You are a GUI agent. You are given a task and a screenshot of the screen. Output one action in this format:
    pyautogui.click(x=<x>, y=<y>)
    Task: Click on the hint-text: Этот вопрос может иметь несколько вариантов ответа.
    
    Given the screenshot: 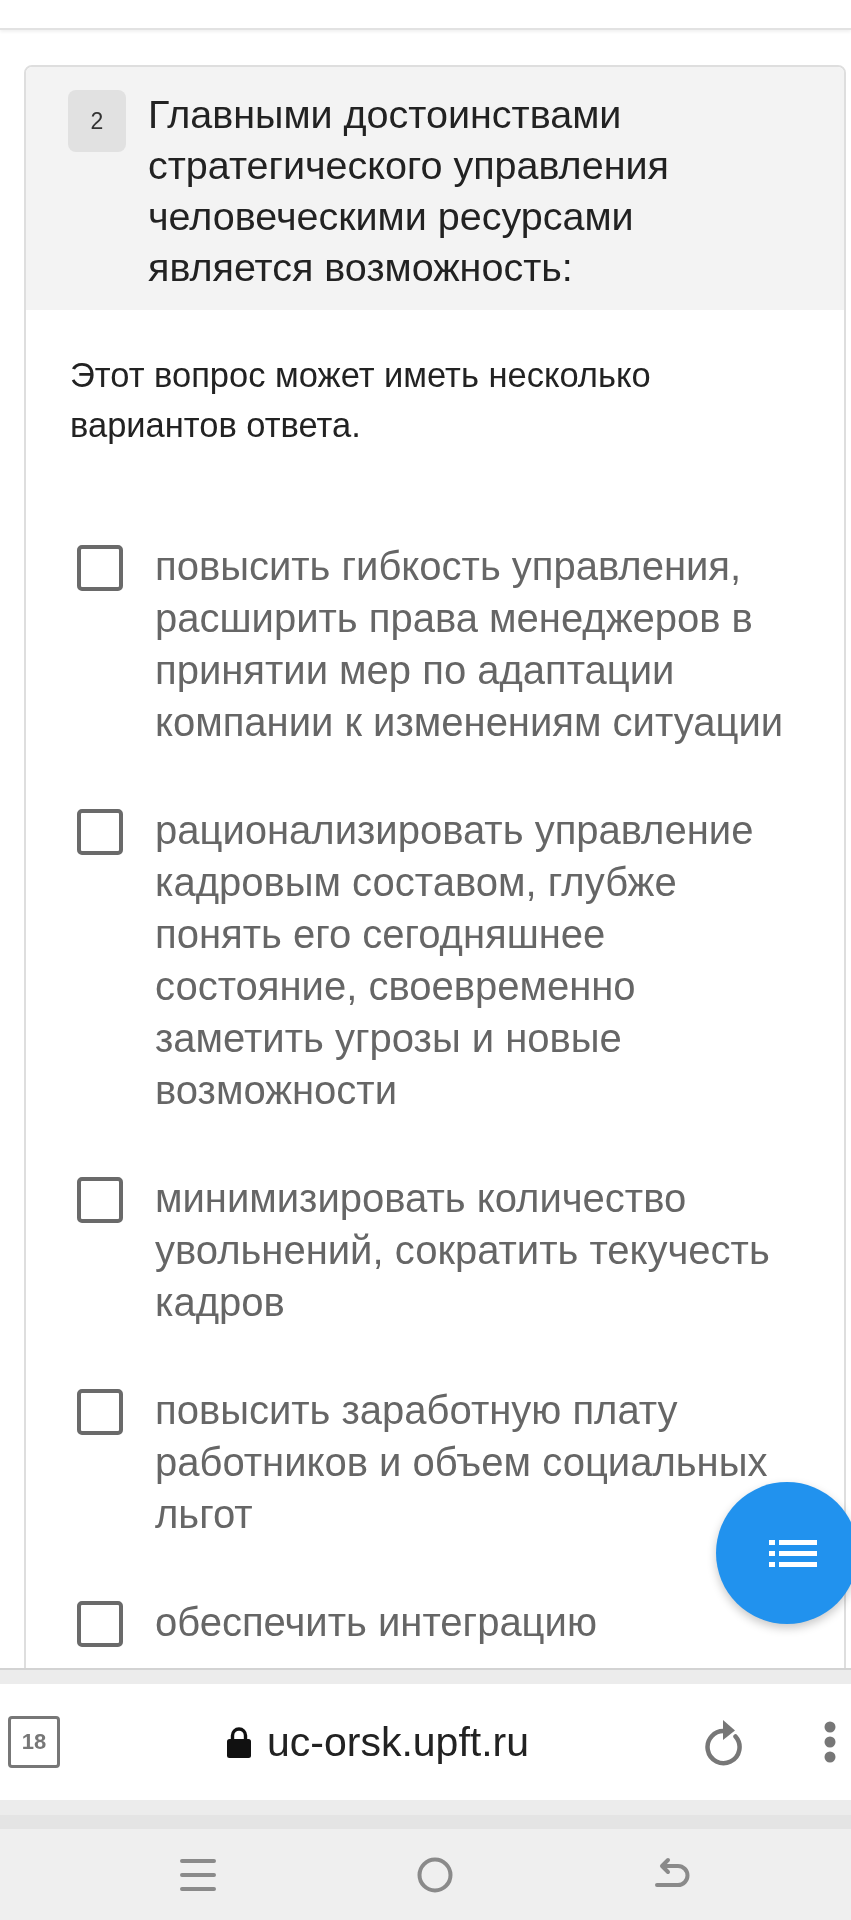 What is the action you would take?
    pyautogui.click(x=361, y=400)
    